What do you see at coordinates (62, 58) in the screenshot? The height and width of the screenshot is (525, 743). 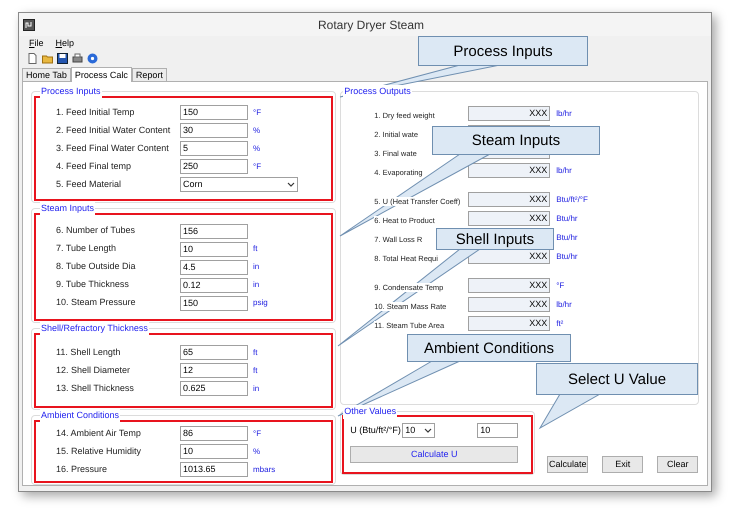 I see `save-icon` at bounding box center [62, 58].